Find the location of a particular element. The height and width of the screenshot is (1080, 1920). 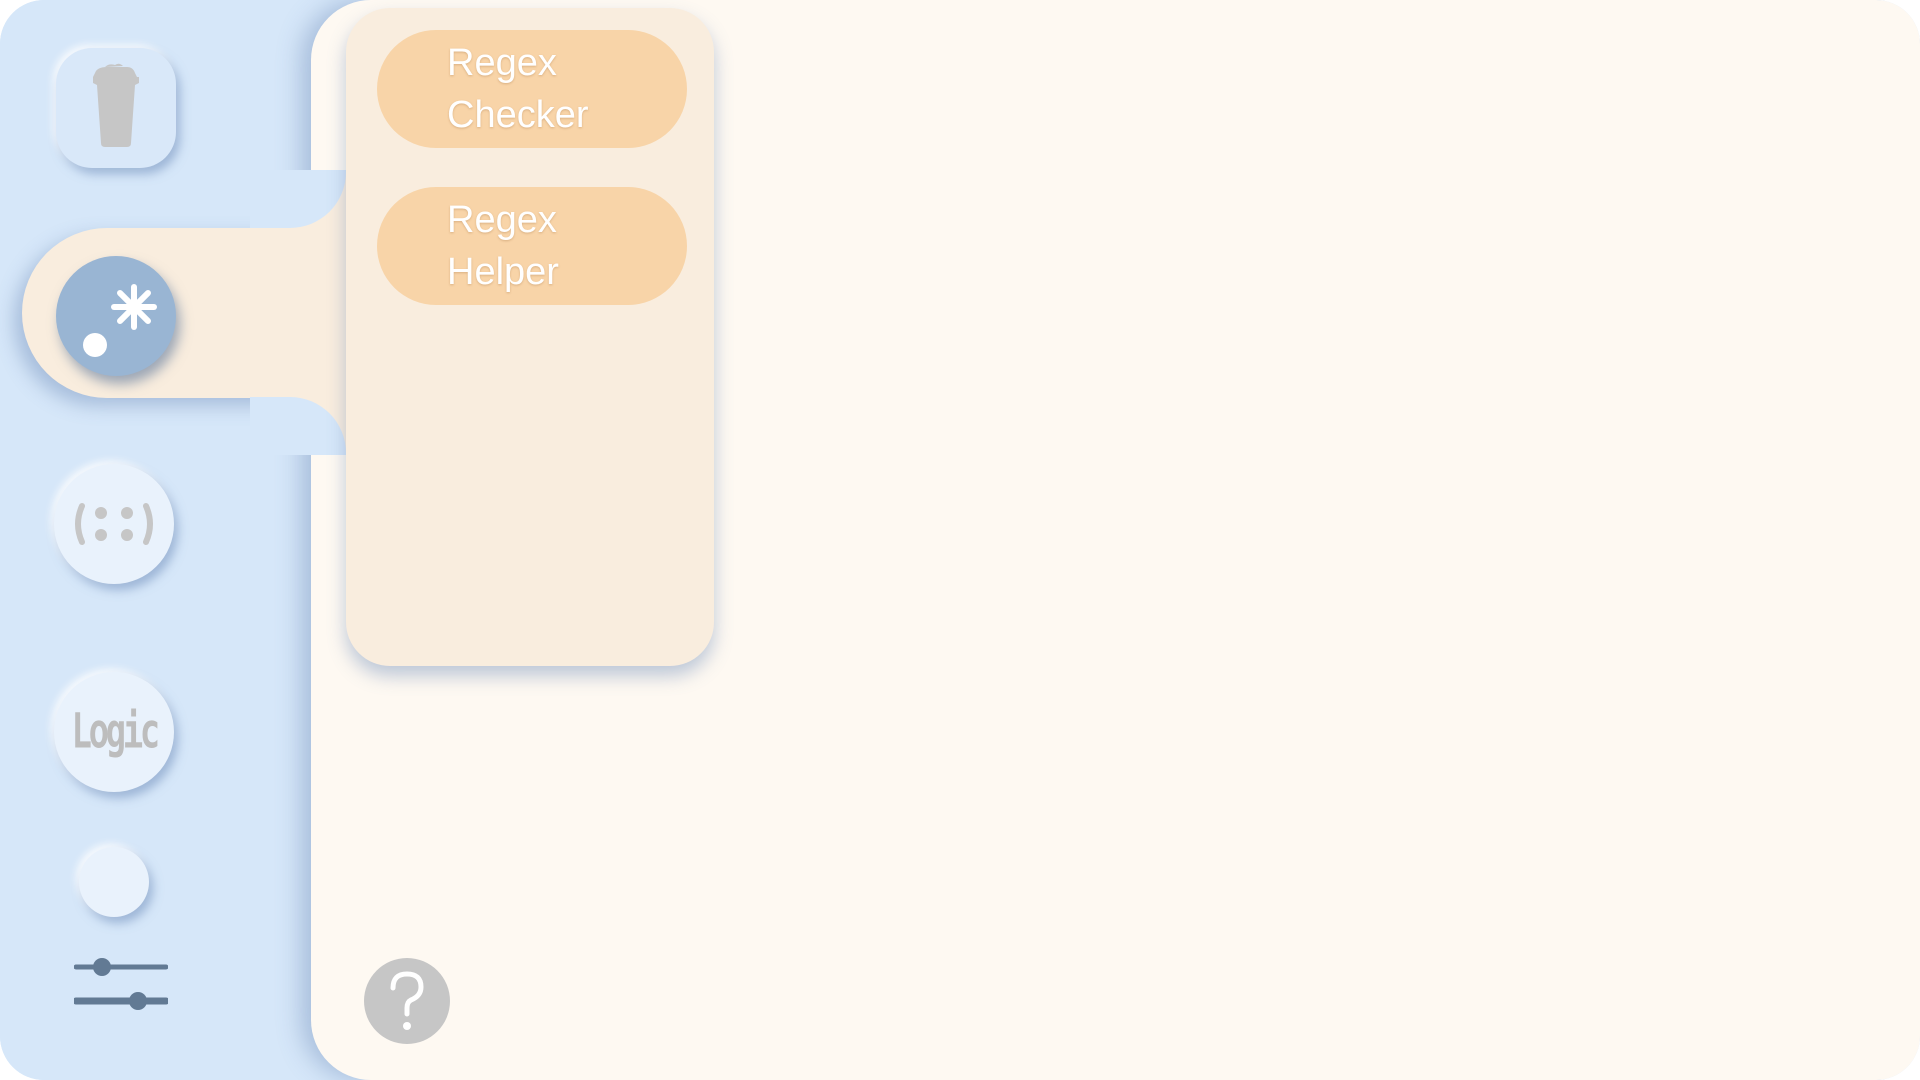

regex-submenu: Regex Checker Regex Helper is located at coordinates (530, 337).